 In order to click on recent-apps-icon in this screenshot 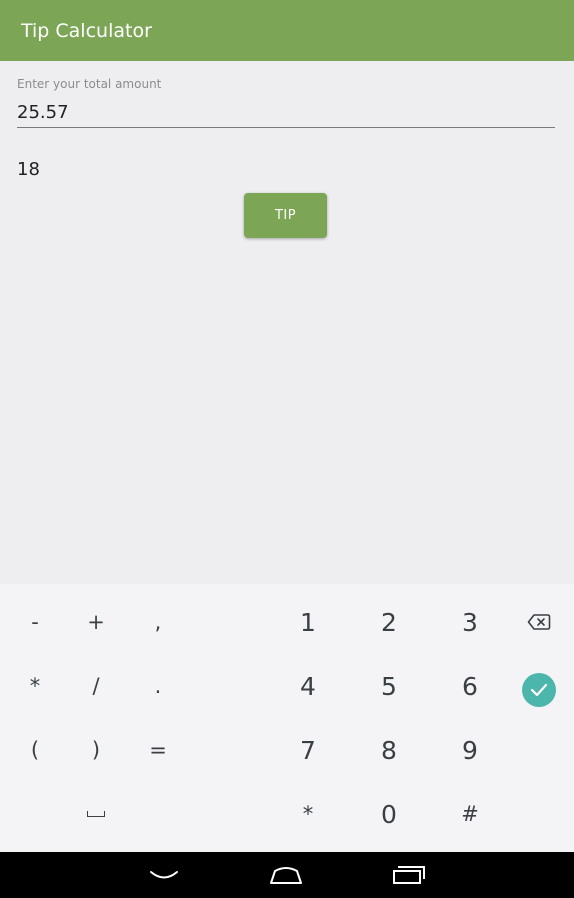, I will do `click(409, 875)`.